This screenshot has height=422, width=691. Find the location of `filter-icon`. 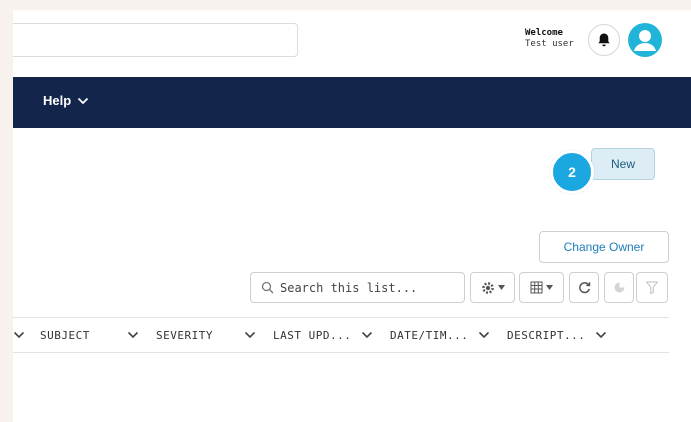

filter-icon is located at coordinates (652, 287).